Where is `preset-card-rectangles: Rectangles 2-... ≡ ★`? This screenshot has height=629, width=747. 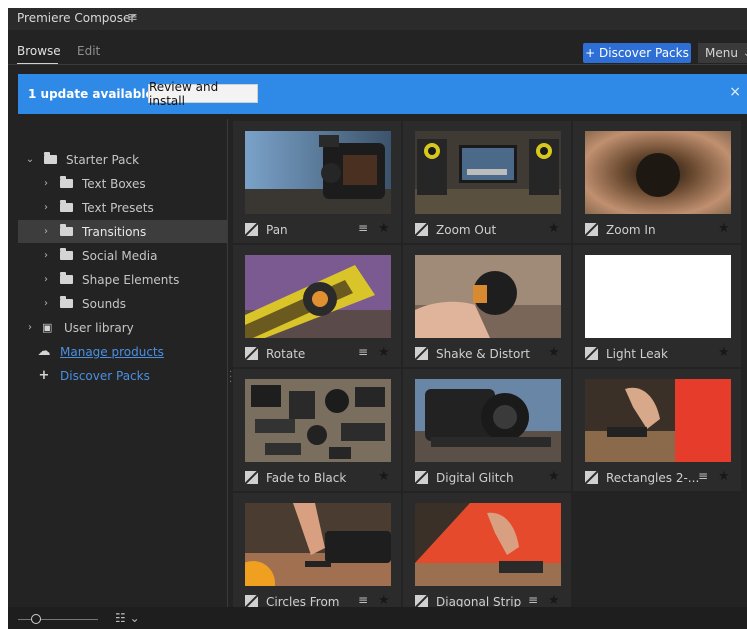
preset-card-rectangles: Rectangles 2-... ≡ ★ is located at coordinates (657, 430).